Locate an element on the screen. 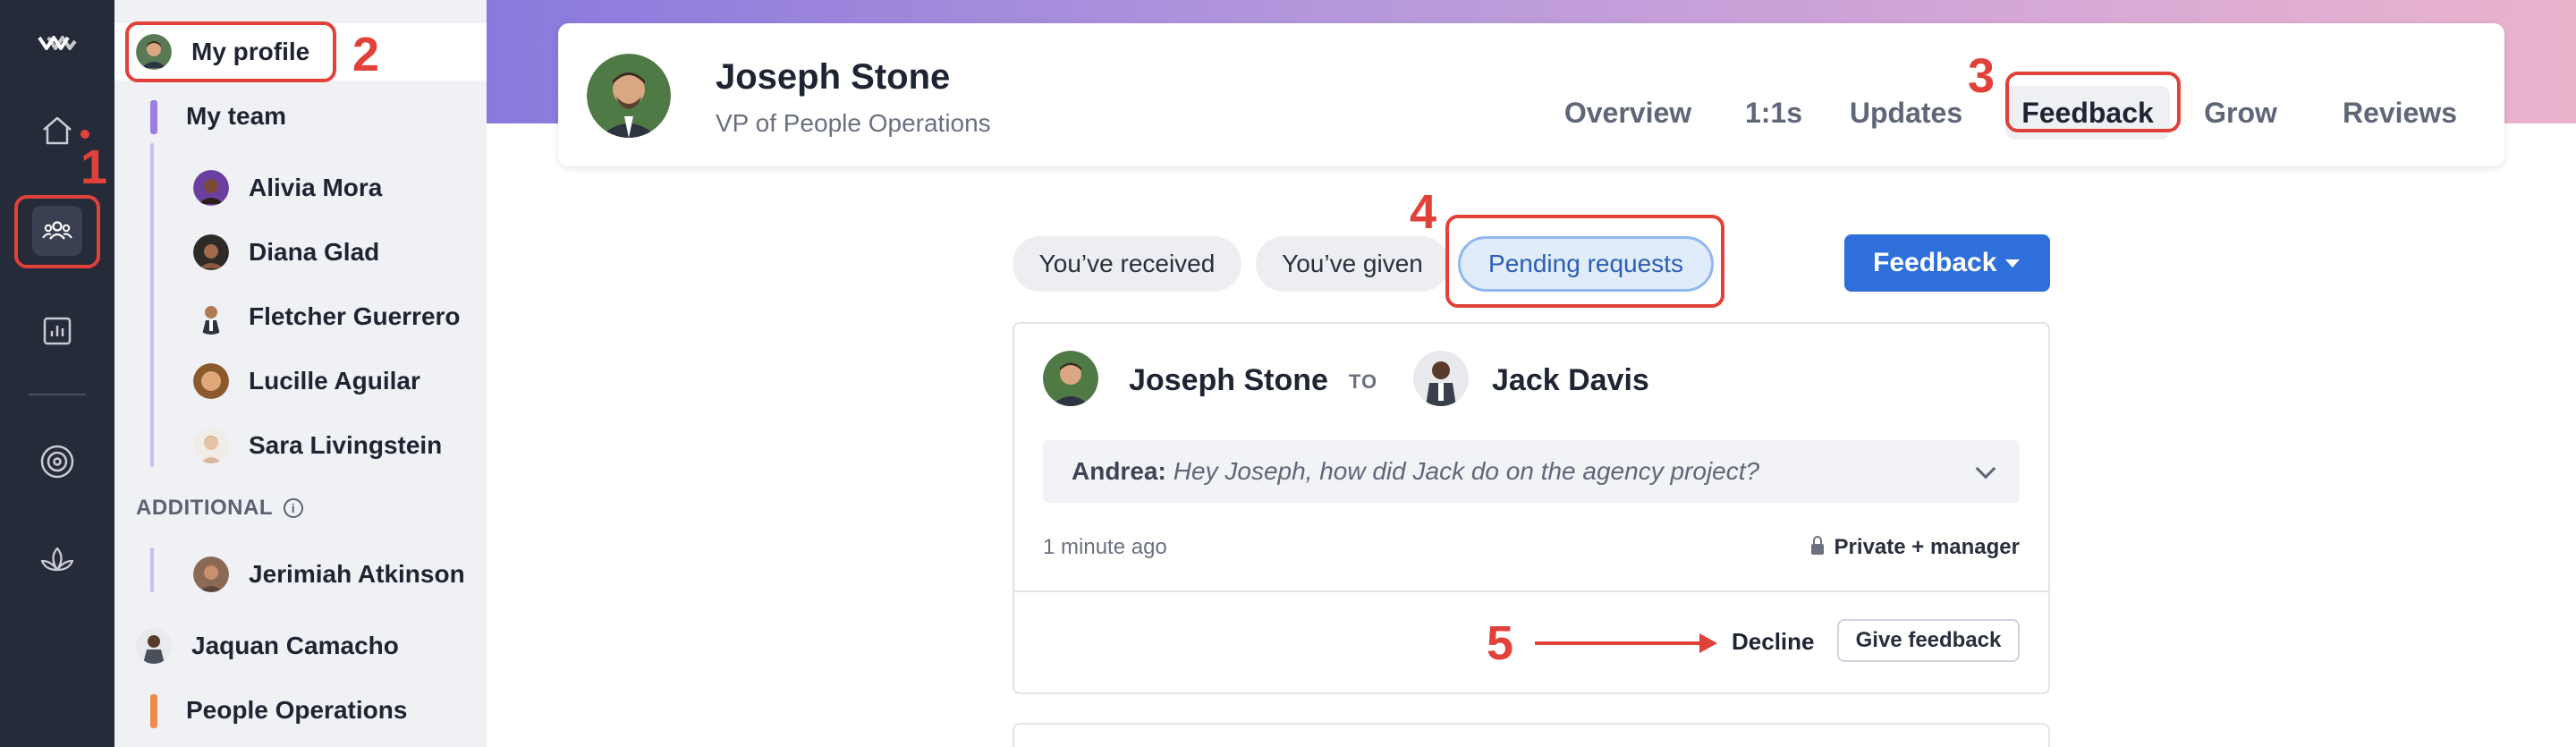  lock-icon is located at coordinates (1817, 545).